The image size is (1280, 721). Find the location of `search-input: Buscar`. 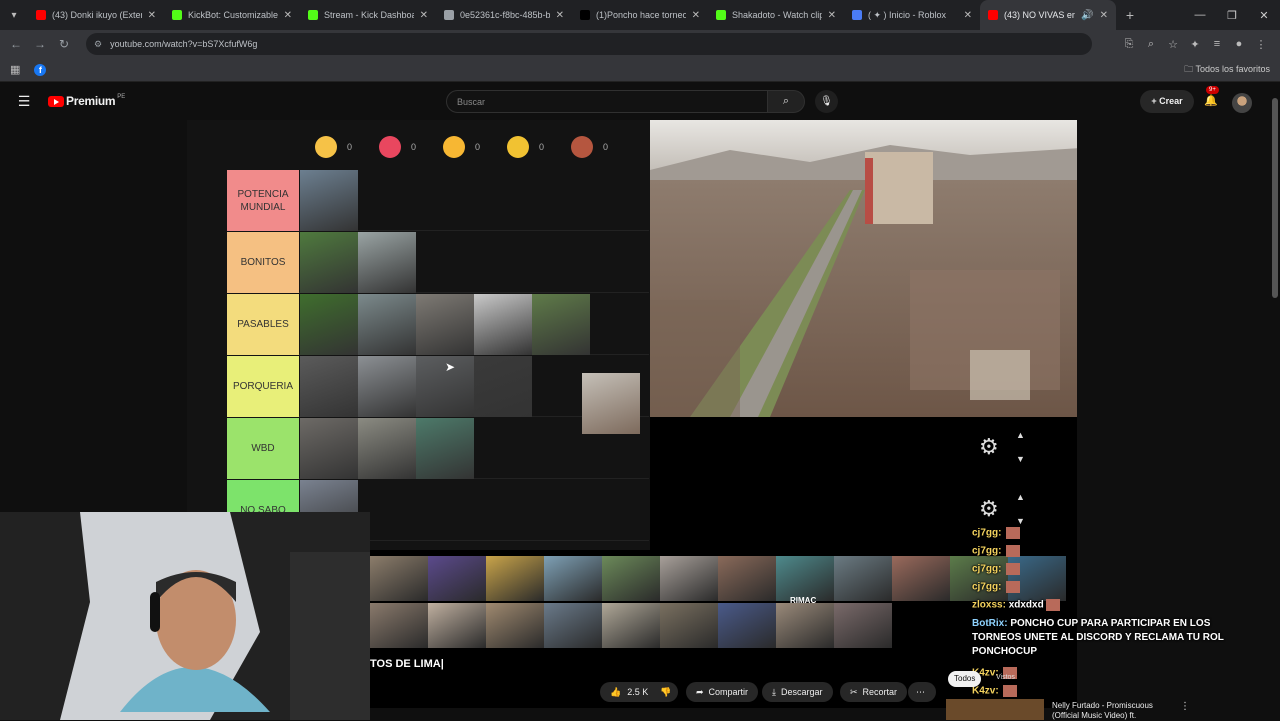

search-input: Buscar is located at coordinates (607, 101).